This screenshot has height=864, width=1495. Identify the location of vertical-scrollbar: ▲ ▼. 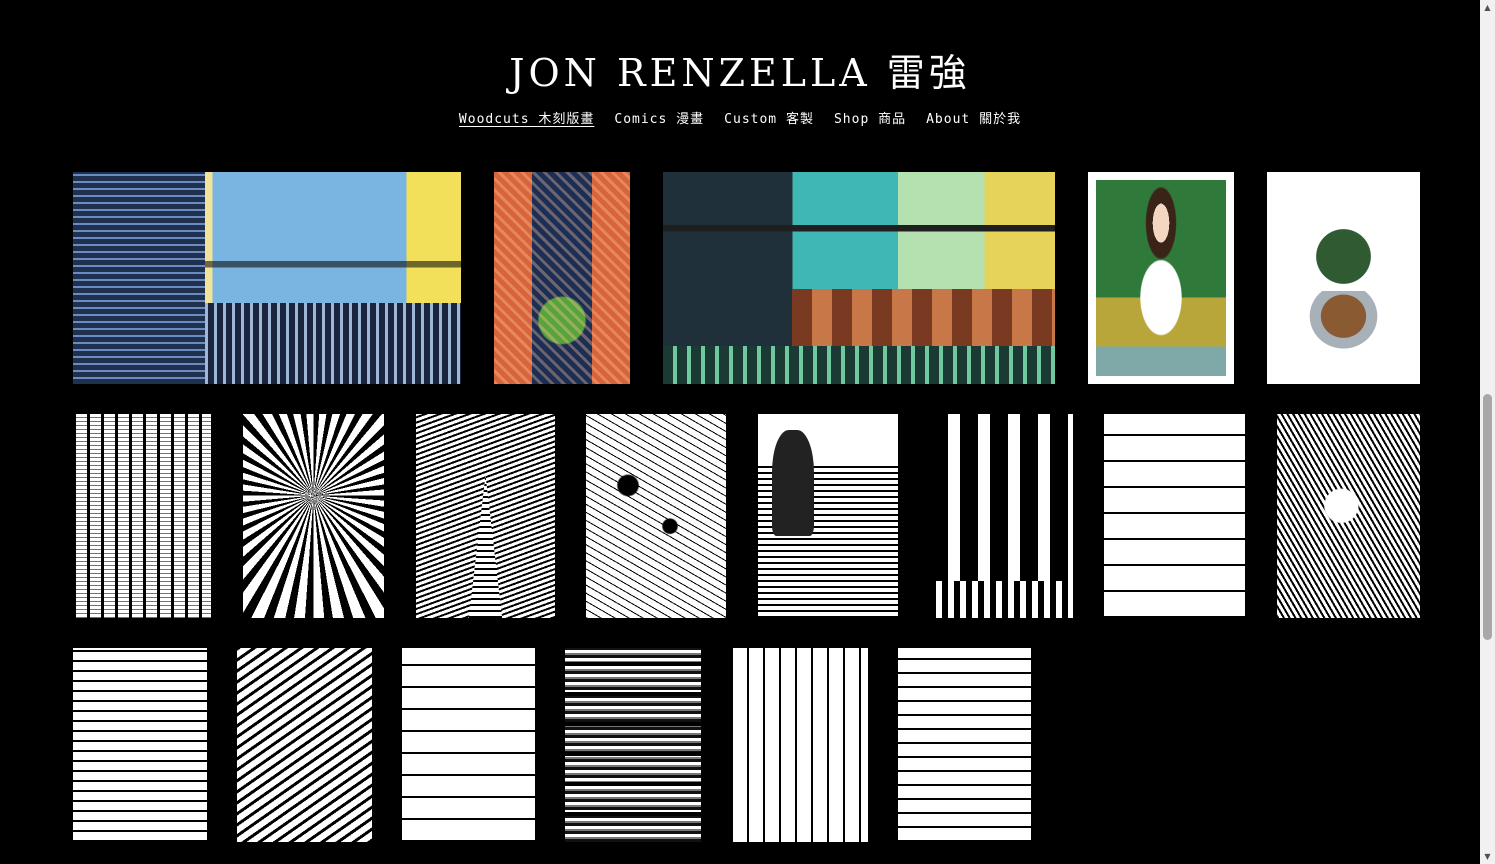
(1487, 432).